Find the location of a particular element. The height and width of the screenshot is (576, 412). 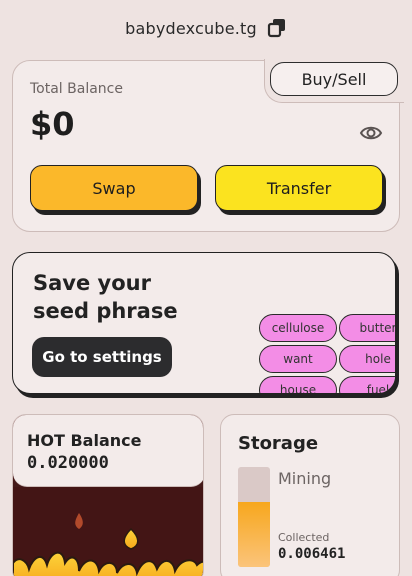

hot-balance-value: 0.020000 is located at coordinates (68, 463).